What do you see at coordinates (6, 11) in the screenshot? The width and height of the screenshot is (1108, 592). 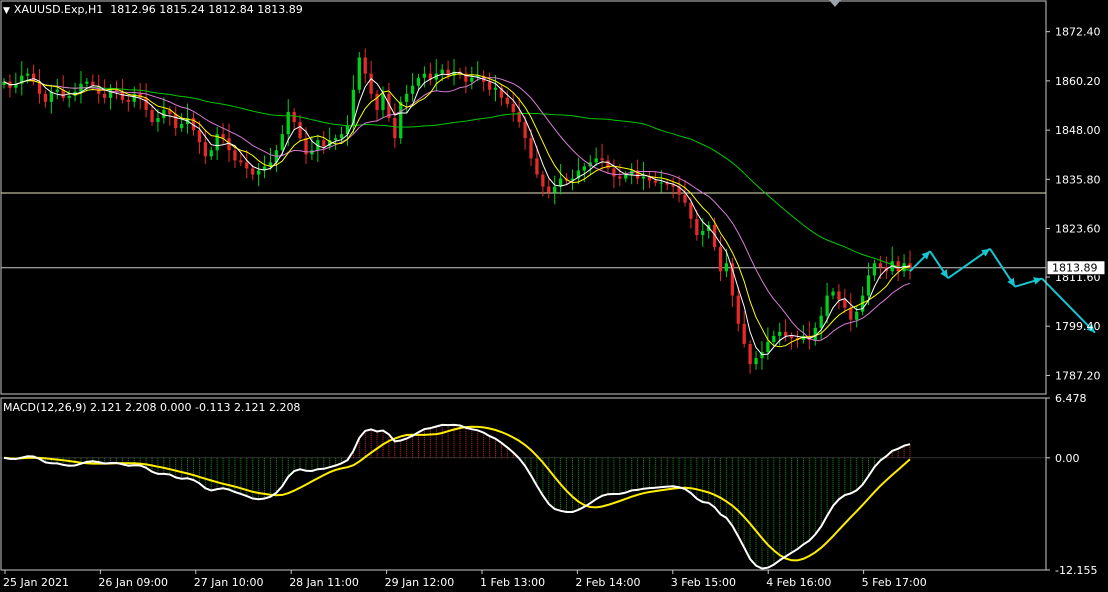 I see `dropdown-triangle-icon: ▼` at bounding box center [6, 11].